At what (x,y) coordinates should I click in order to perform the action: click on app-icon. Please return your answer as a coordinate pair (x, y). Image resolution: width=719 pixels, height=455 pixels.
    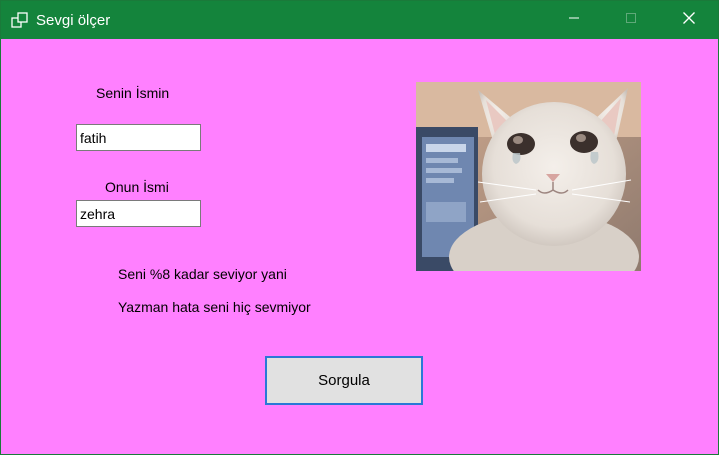
    Looking at the image, I should click on (20, 20).